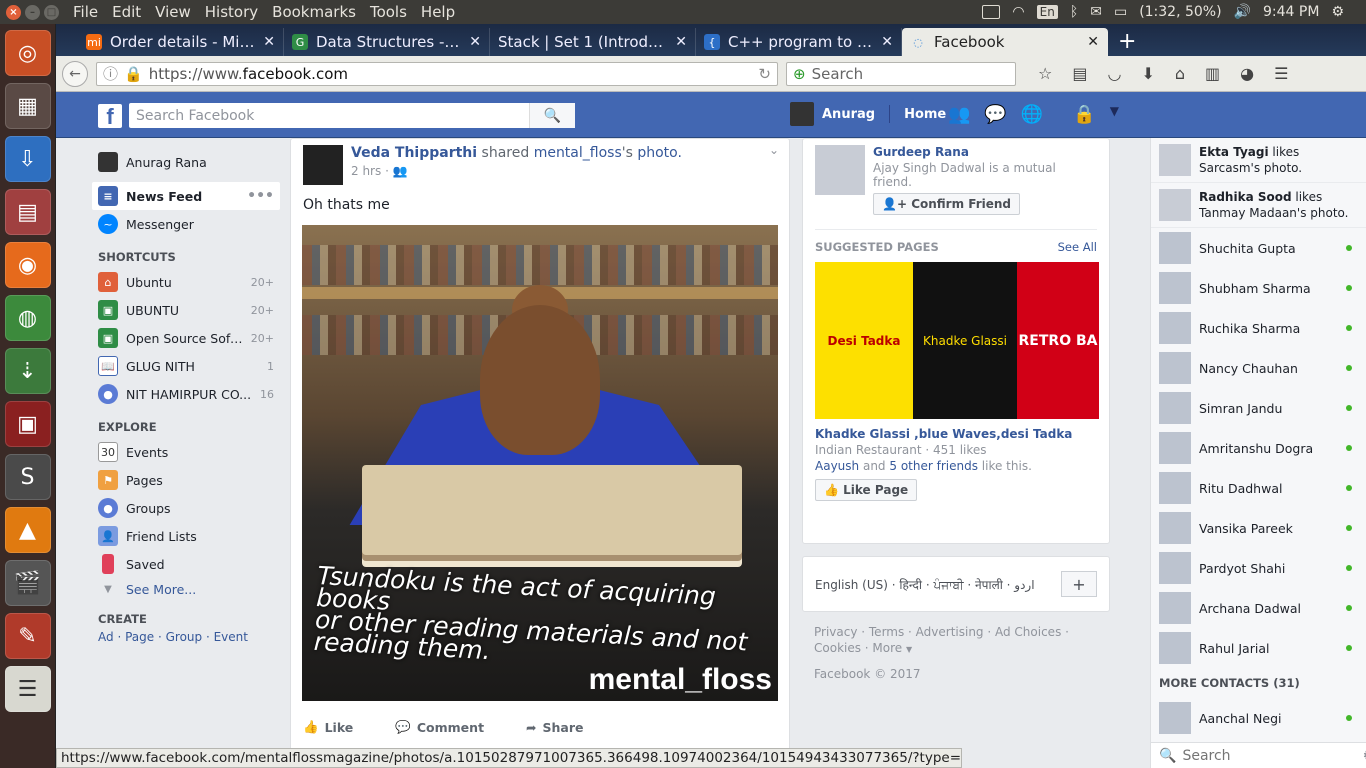 The width and height of the screenshot is (1366, 768). I want to click on post-object-link: photo., so click(659, 153).